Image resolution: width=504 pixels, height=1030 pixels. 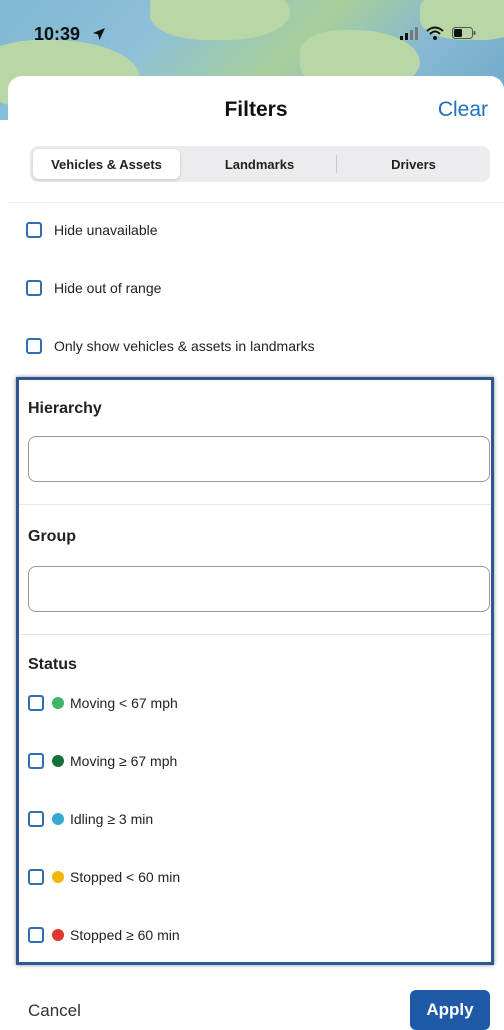 What do you see at coordinates (124, 761) in the screenshot?
I see `status-item-label: Moving ≥ 67 mph` at bounding box center [124, 761].